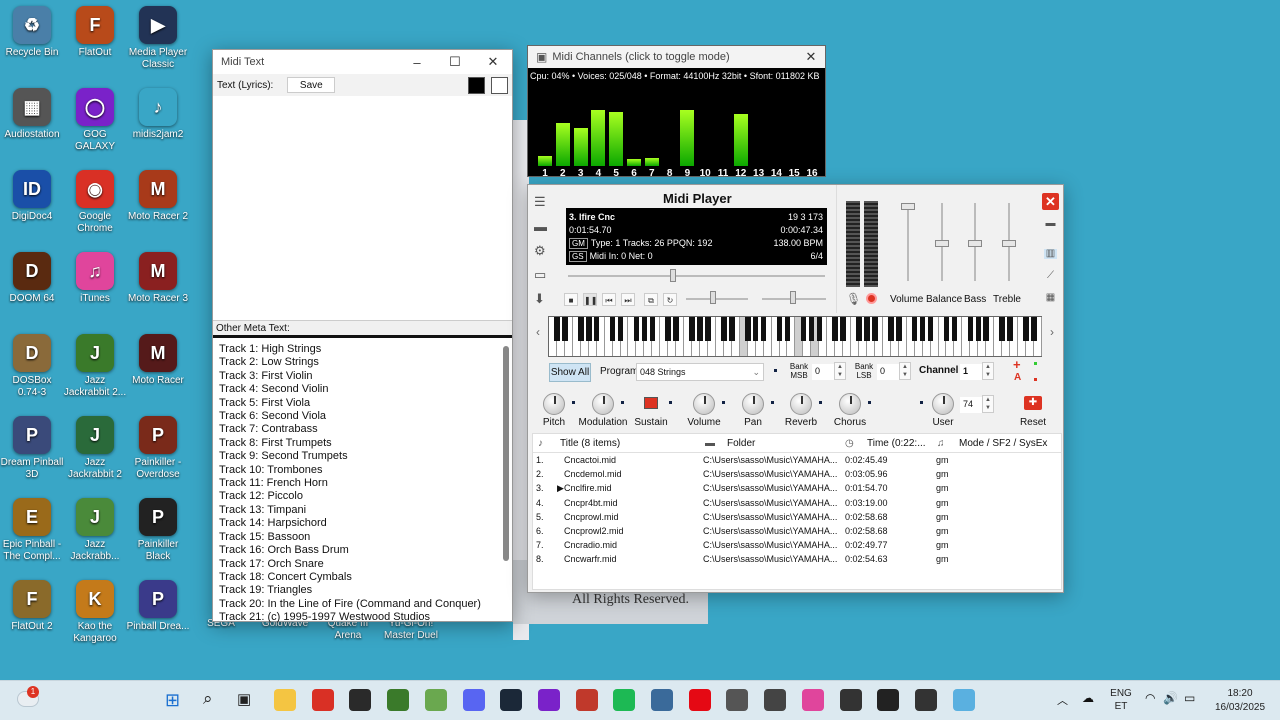 This screenshot has width=1280, height=720. I want to click on next-button: ⏭, so click(628, 299).